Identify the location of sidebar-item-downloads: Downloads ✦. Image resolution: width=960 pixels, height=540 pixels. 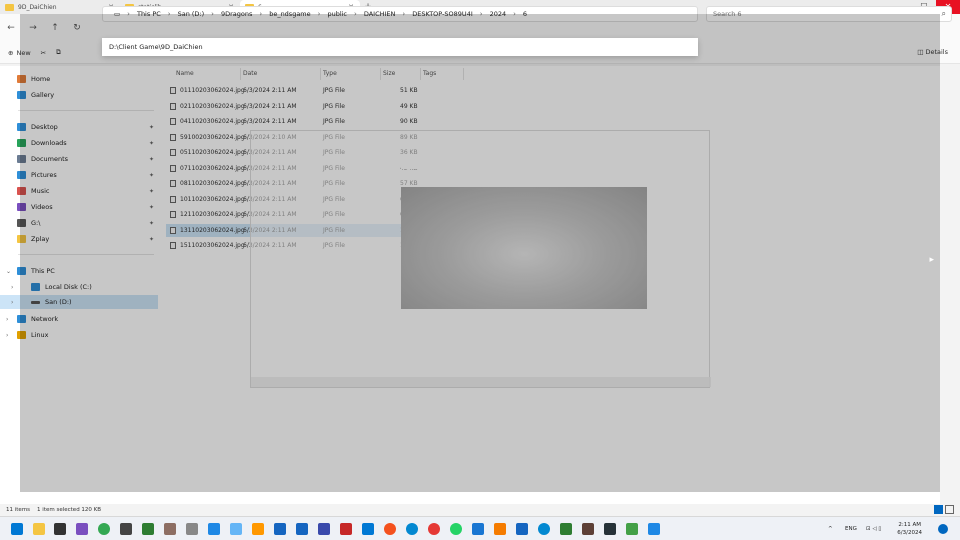
(79, 143).